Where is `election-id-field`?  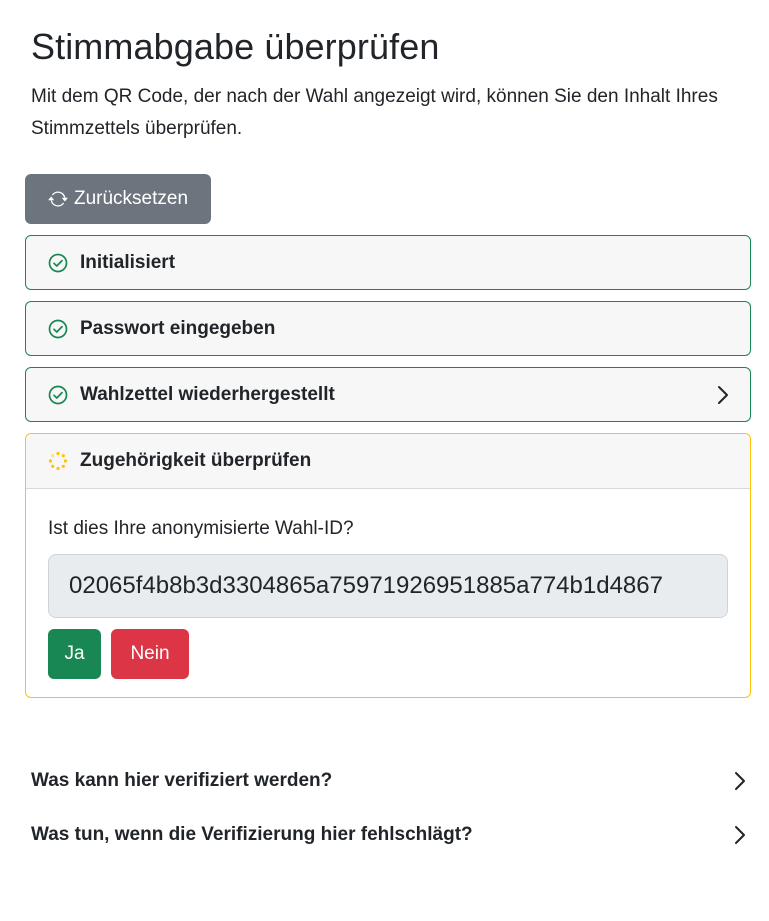 election-id-field is located at coordinates (388, 586).